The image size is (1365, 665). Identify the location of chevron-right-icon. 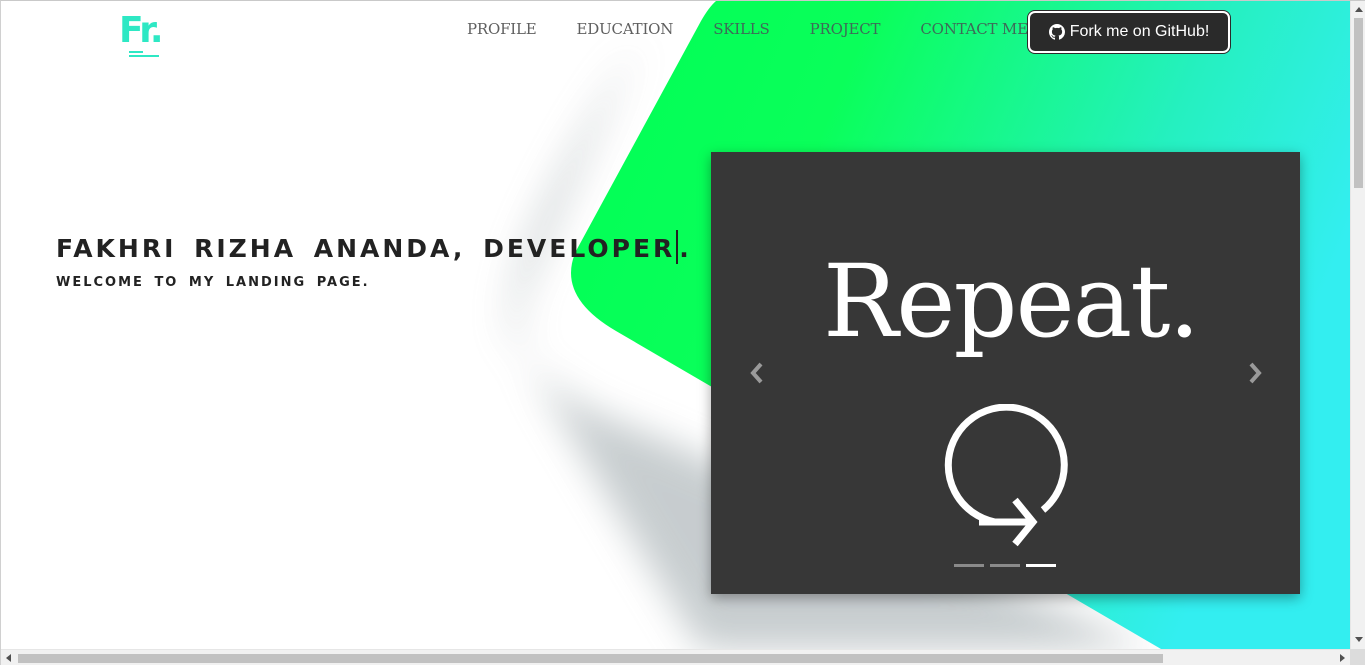
(1255, 373).